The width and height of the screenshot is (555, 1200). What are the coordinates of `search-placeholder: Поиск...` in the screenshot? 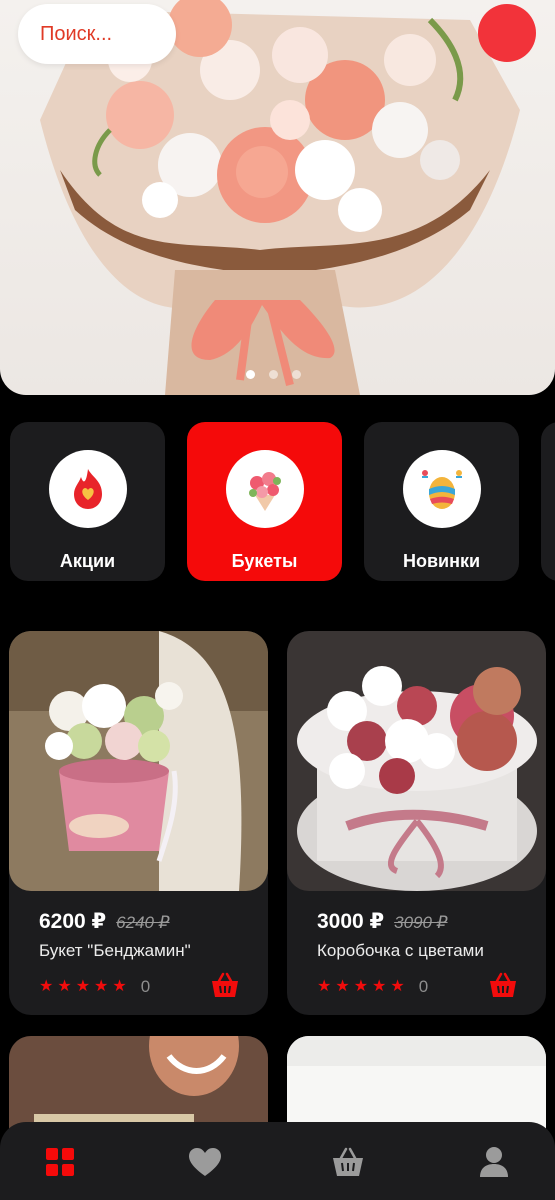 It's located at (76, 33).